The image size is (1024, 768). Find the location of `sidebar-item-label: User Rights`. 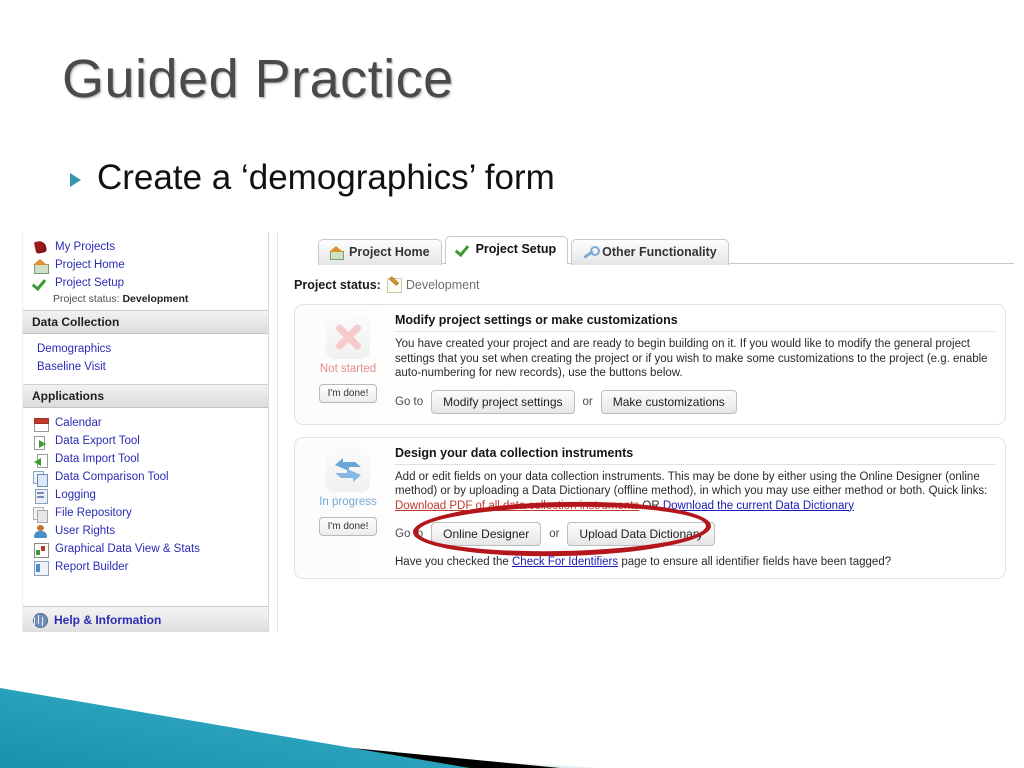

sidebar-item-label: User Rights is located at coordinates (85, 531).